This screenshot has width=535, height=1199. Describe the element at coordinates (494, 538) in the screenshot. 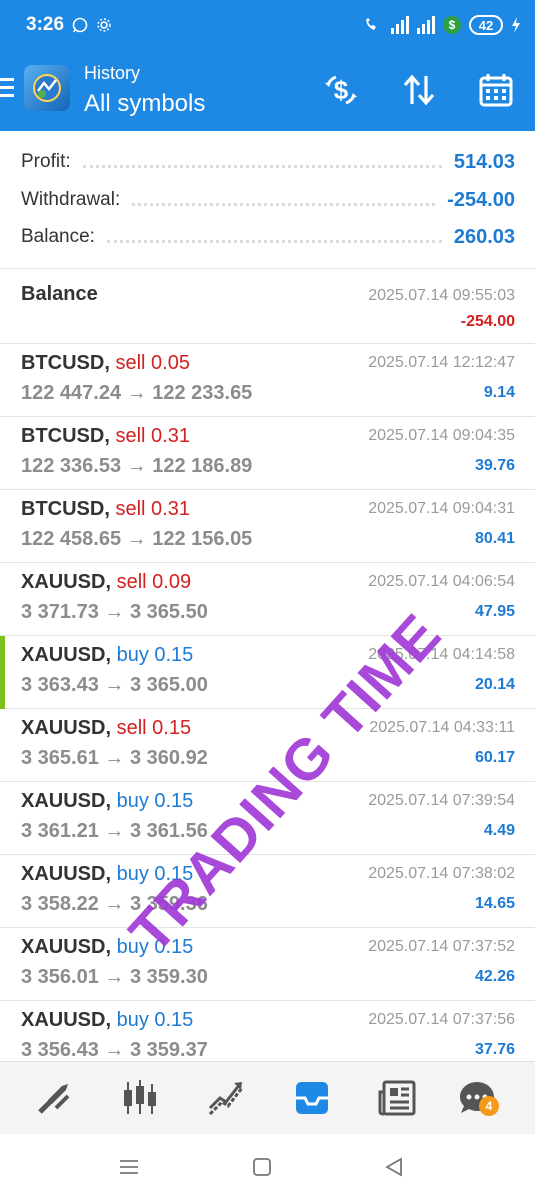

I see `deal-profit: 80.41` at that location.